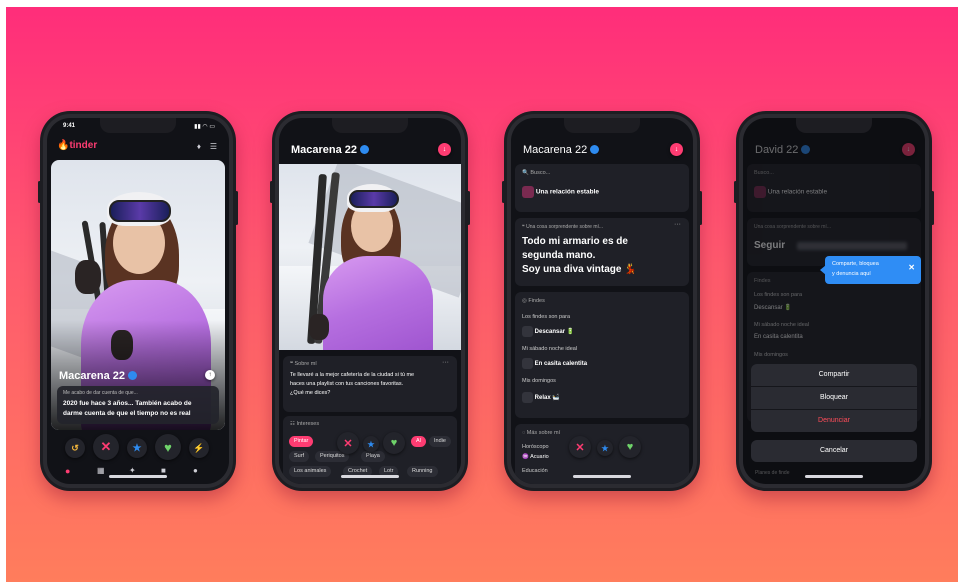 The image size is (964, 586). Describe the element at coordinates (213, 146) in the screenshot. I see `filter-icon: ☰` at that location.